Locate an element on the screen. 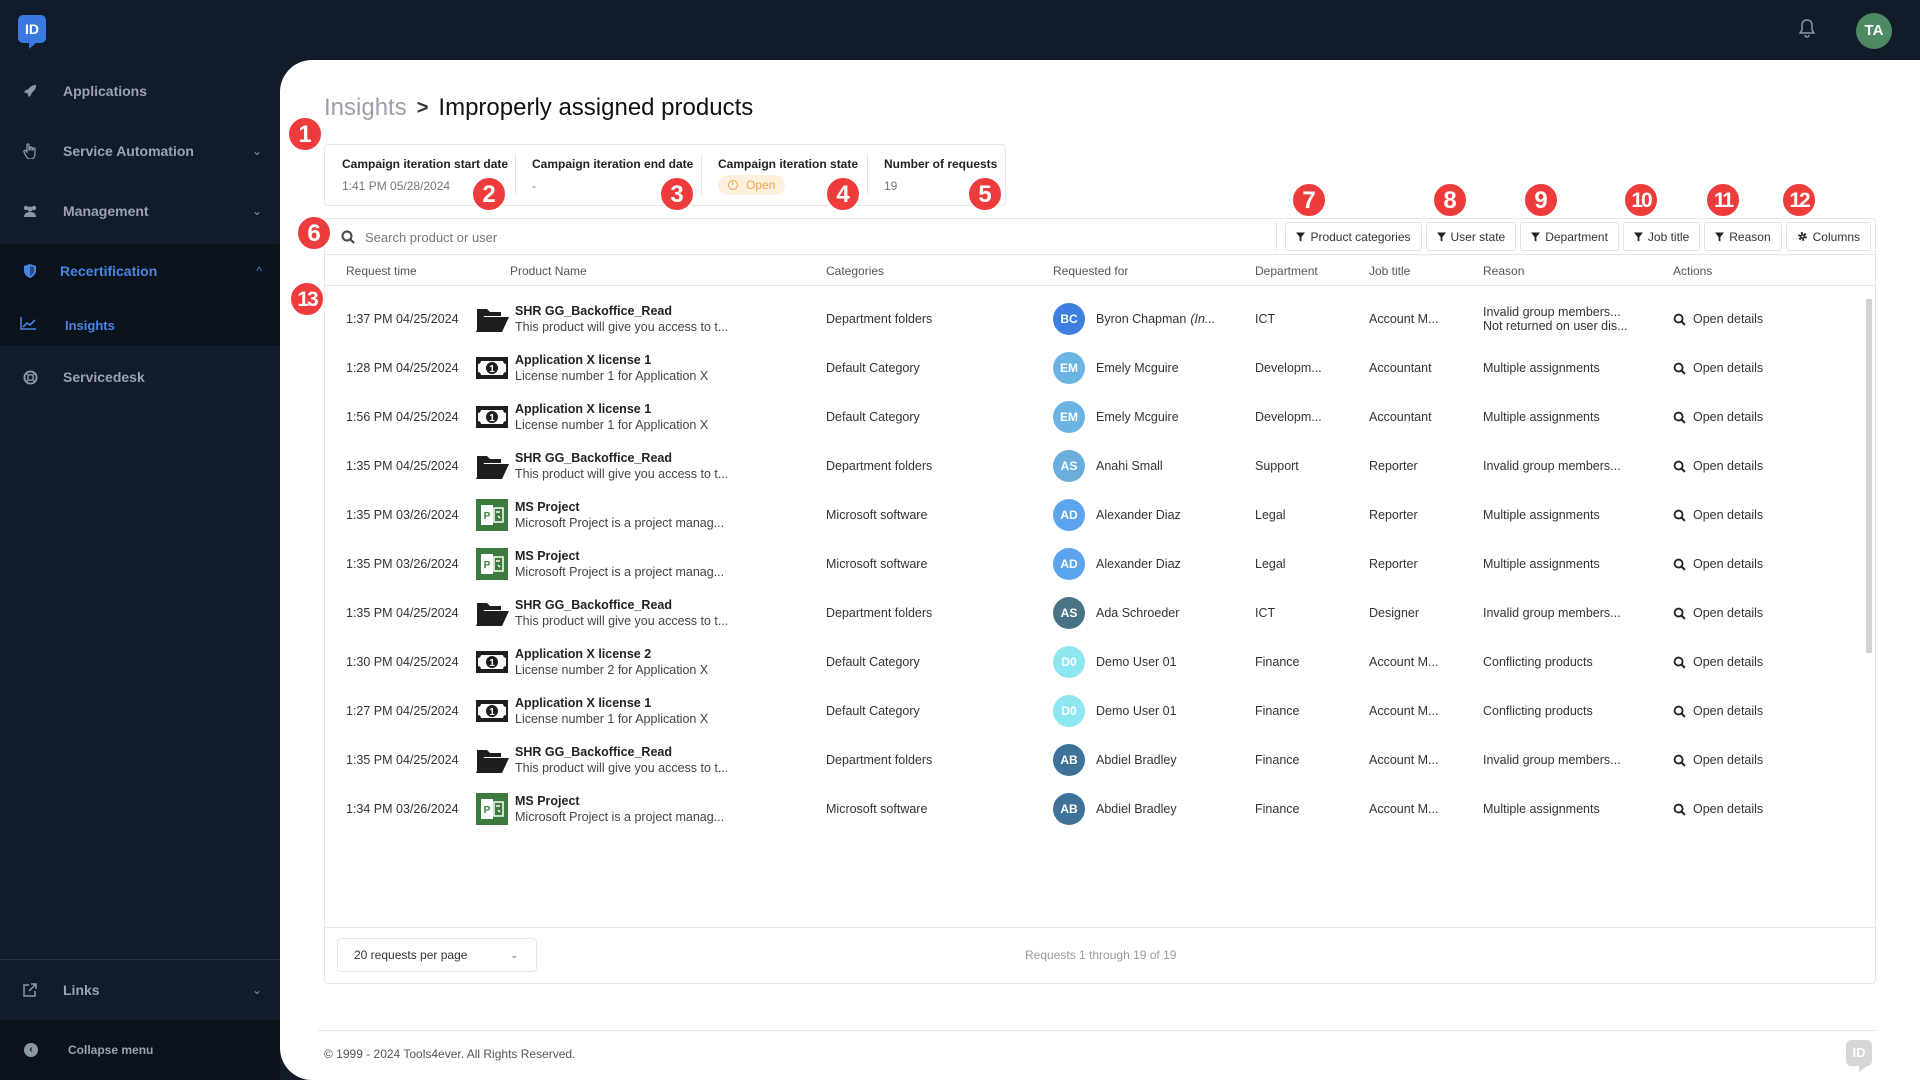 The height and width of the screenshot is (1080, 1920). column-header-actions: Actions is located at coordinates (1693, 271).